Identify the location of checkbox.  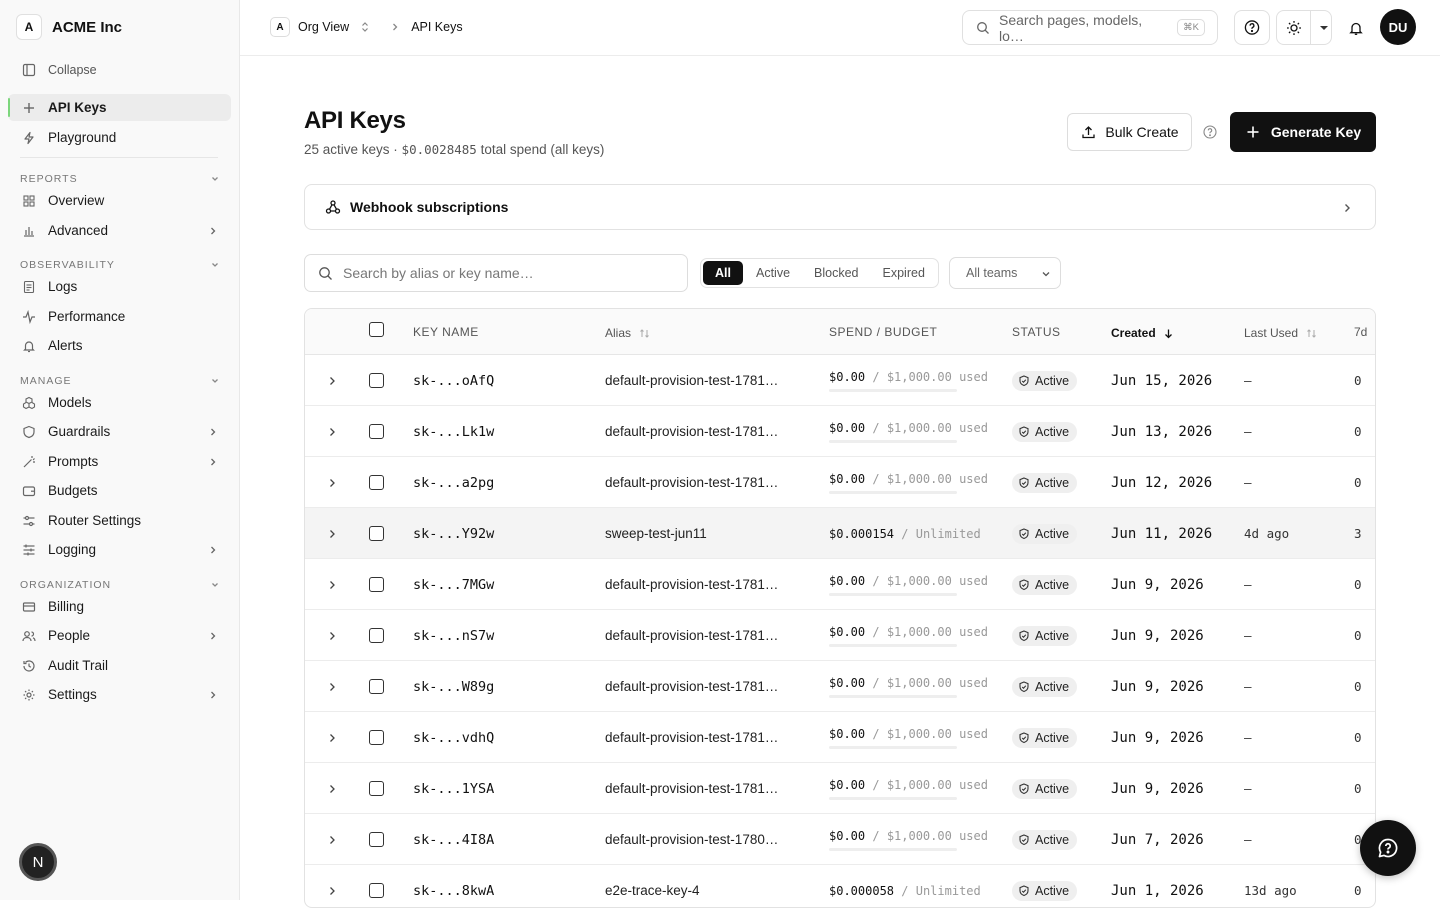
(376, 329).